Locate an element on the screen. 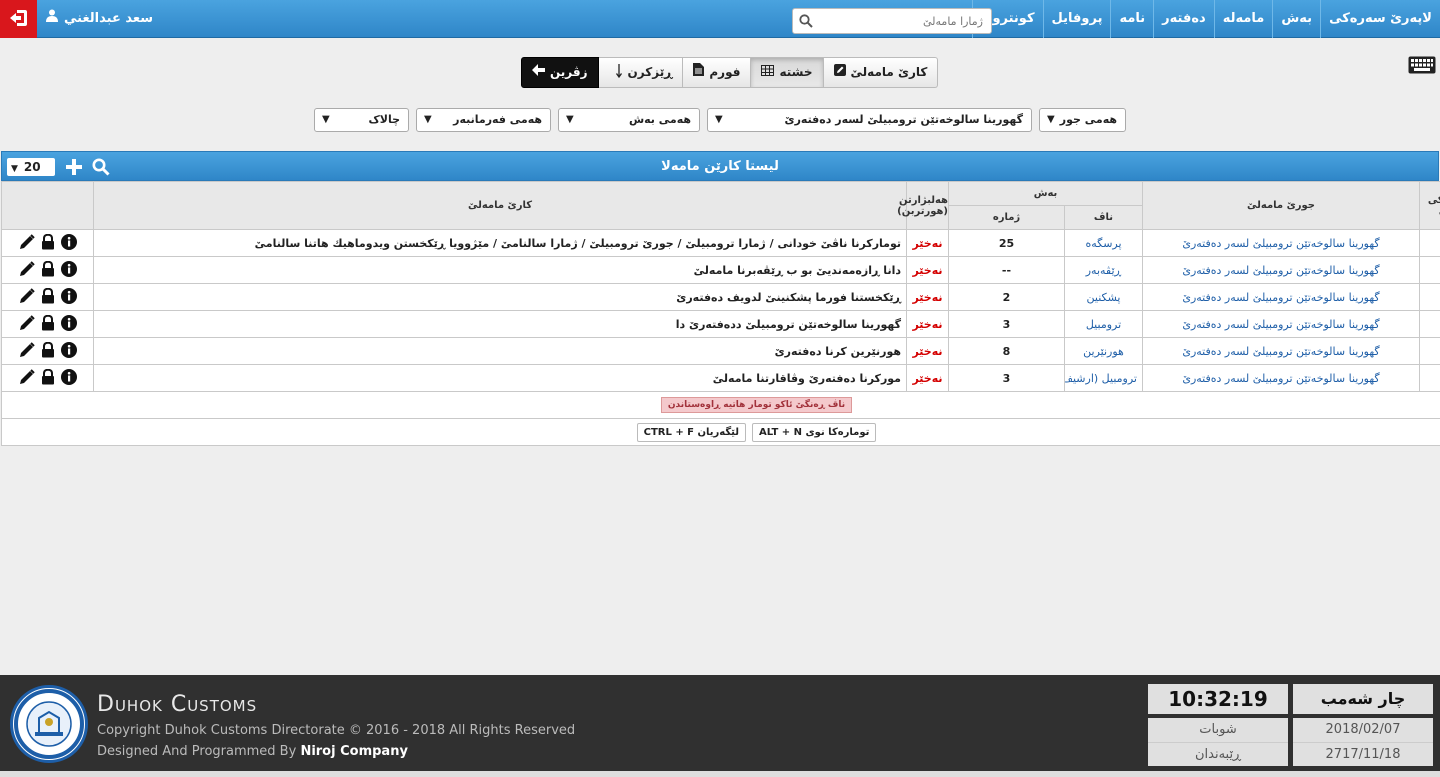 This screenshot has height=777, width=1440. grid-view-button: خشتە is located at coordinates (787, 72).